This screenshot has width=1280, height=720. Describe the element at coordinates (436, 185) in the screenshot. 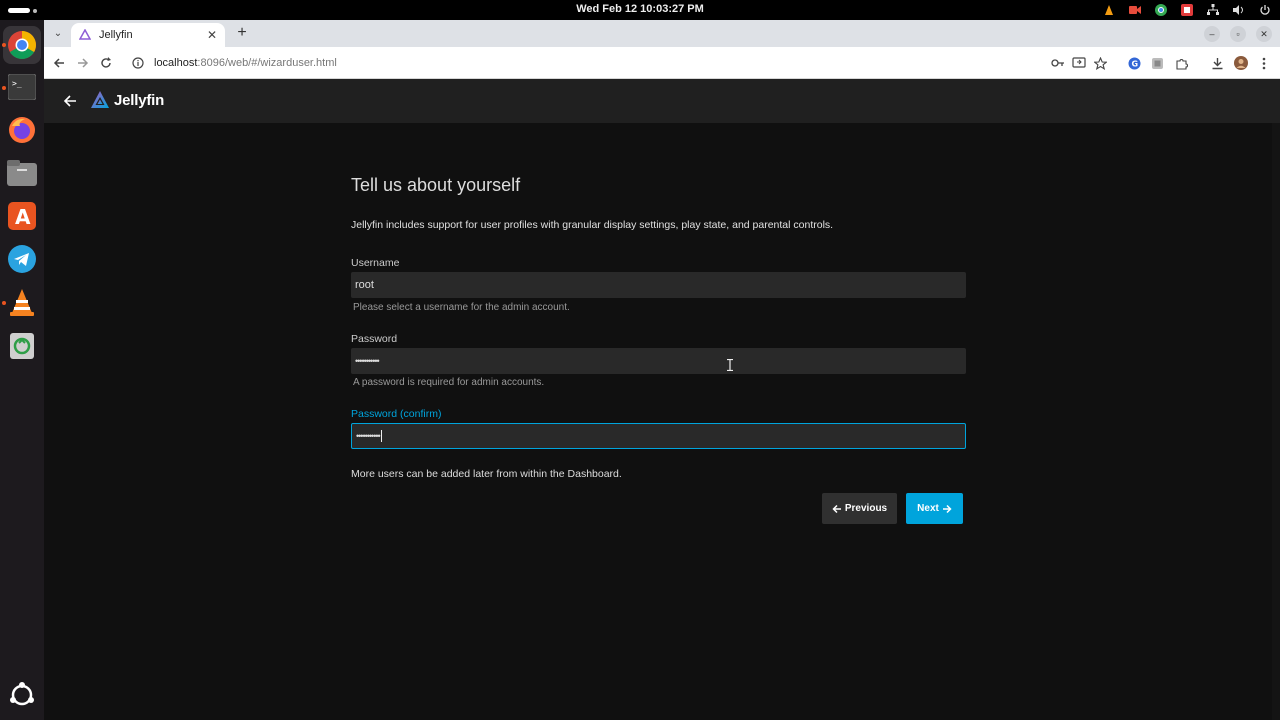

I see `page-title: Tell us about yourself` at that location.